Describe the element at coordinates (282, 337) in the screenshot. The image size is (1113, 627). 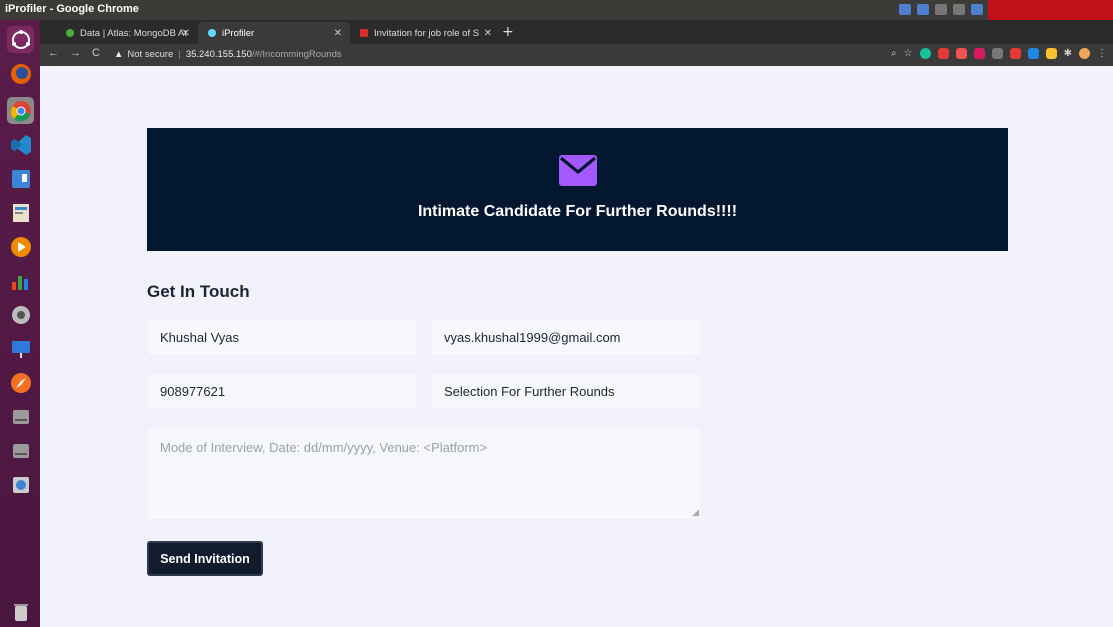
I see `name-field: Khushal Vyas` at that location.